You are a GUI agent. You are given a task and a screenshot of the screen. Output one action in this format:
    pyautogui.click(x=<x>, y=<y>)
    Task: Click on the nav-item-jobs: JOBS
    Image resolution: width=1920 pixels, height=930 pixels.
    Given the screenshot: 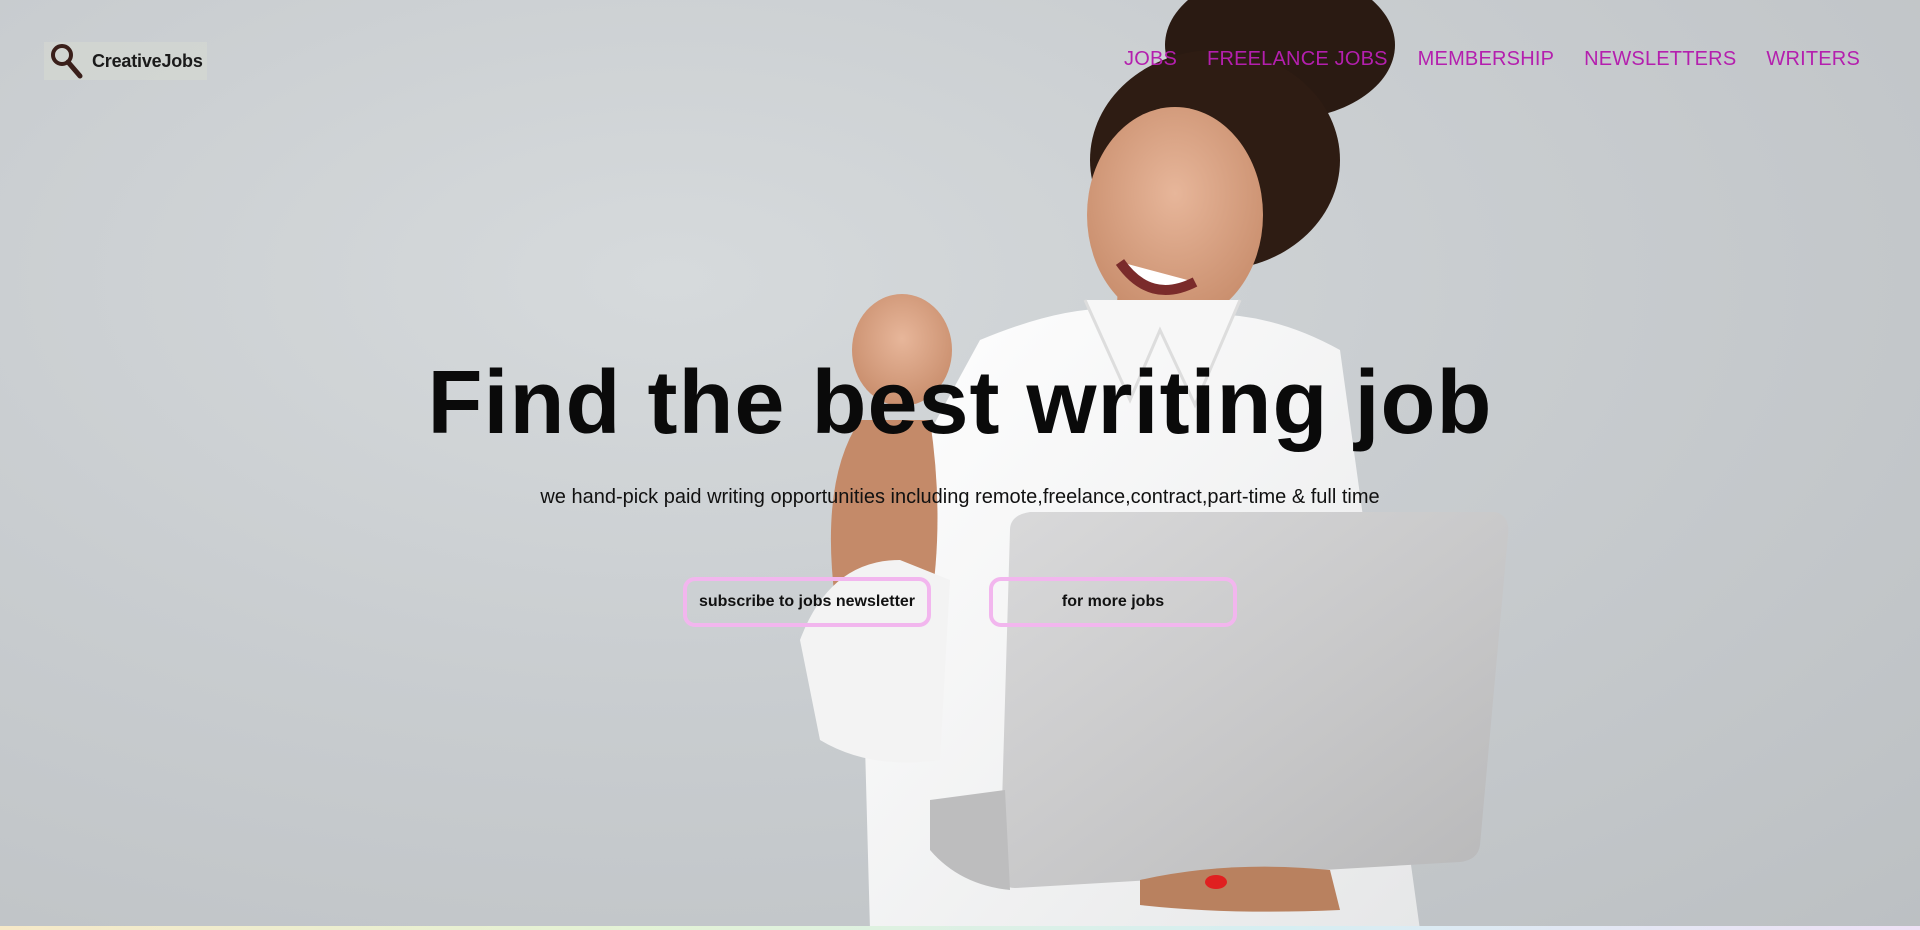 What is the action you would take?
    pyautogui.click(x=1150, y=59)
    